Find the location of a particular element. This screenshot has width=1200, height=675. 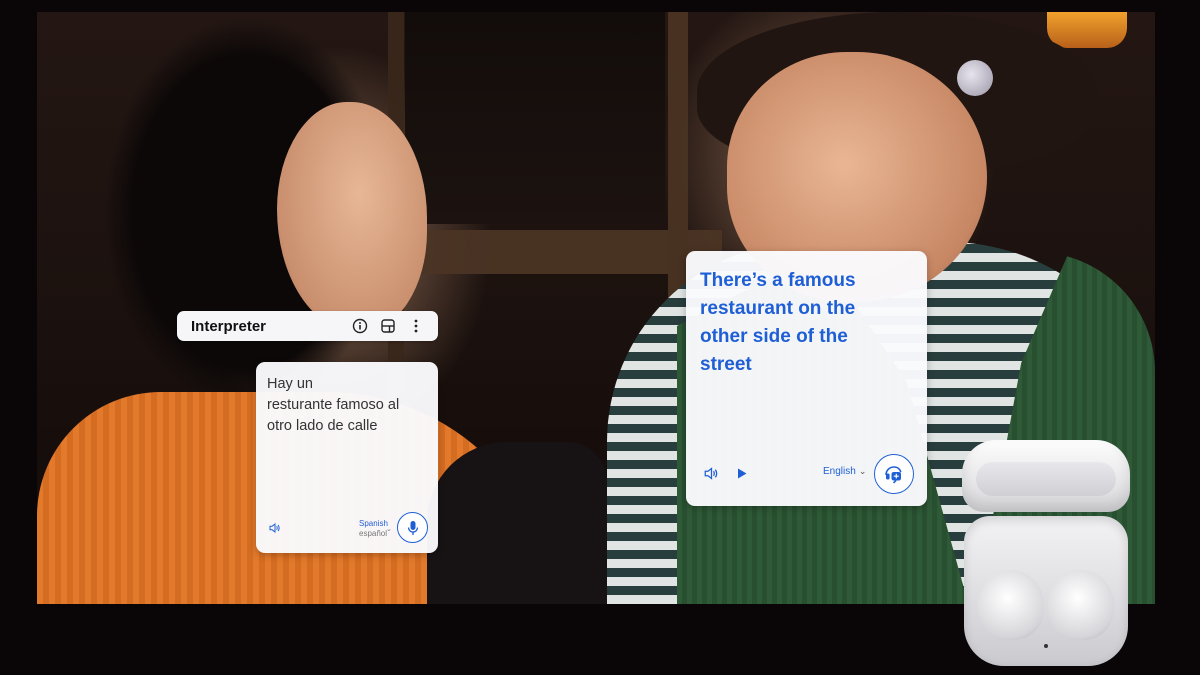

play-icon is located at coordinates (742, 473).